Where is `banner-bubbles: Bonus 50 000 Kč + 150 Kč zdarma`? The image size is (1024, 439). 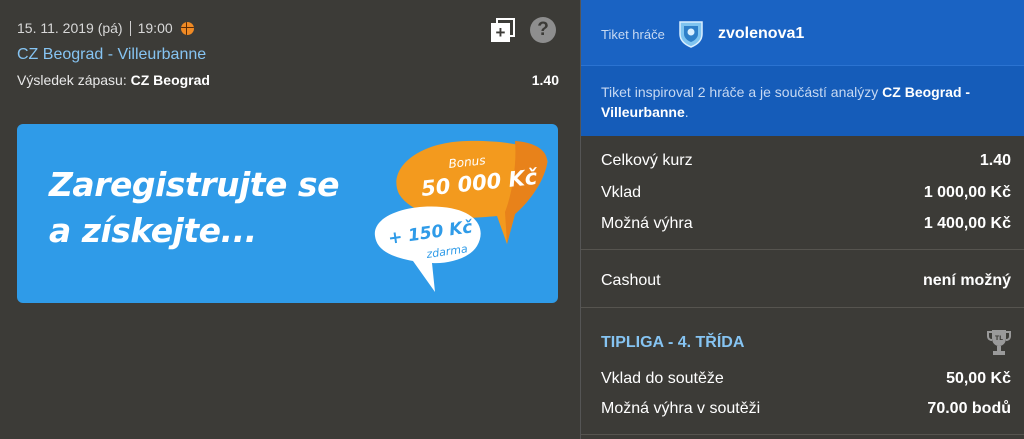
banner-bubbles: Bonus 50 000 Kč + 150 Kč zdarma is located at coordinates (461, 216).